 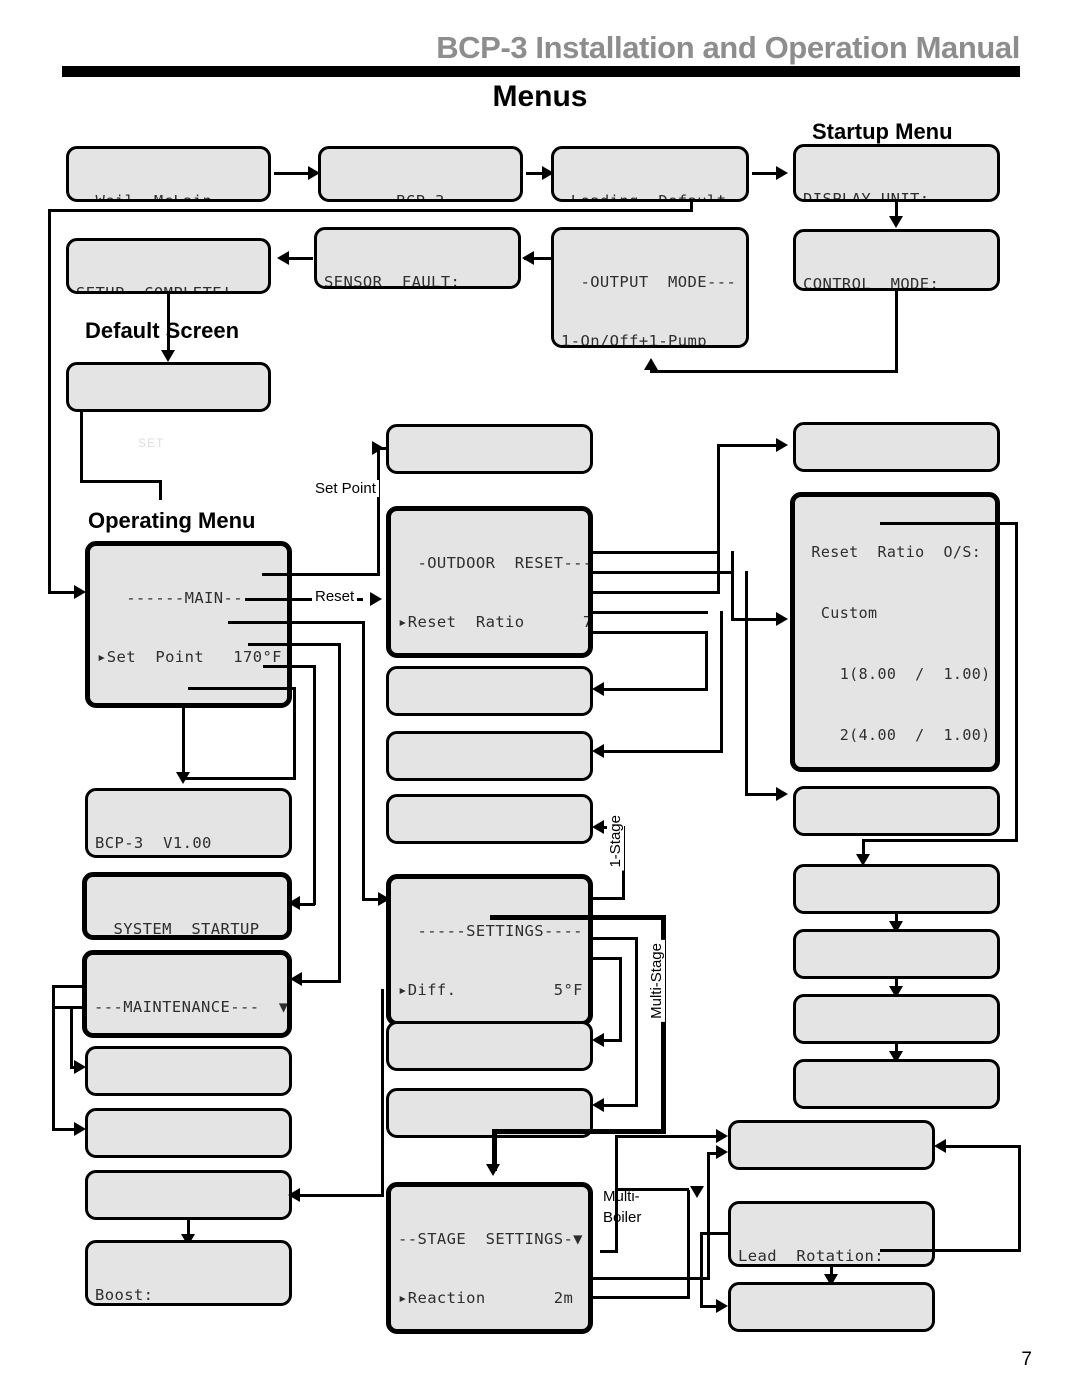 I want to click on screen-dhw-priority: DHW Priority: 60m, so click(x=489, y=1046).